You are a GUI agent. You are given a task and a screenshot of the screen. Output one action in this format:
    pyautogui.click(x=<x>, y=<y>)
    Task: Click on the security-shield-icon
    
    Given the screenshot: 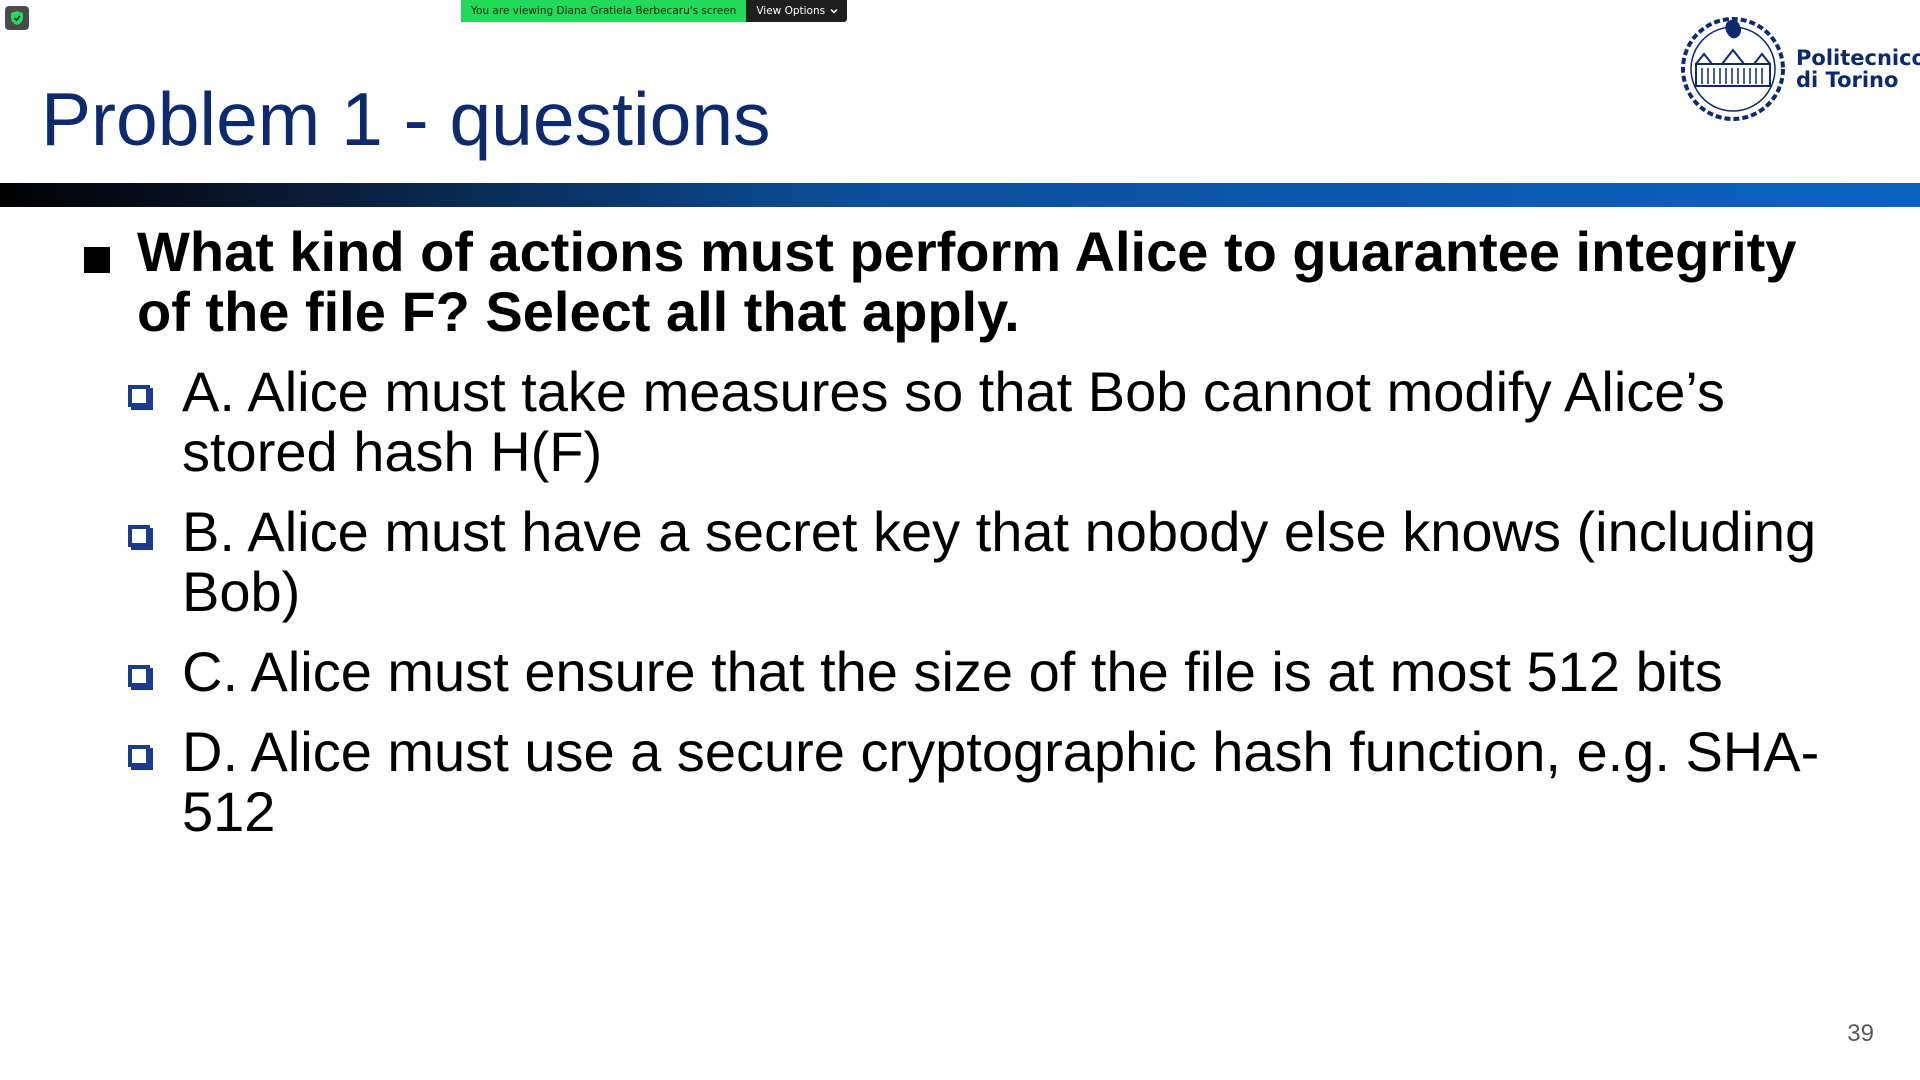 What is the action you would take?
    pyautogui.click(x=17, y=18)
    